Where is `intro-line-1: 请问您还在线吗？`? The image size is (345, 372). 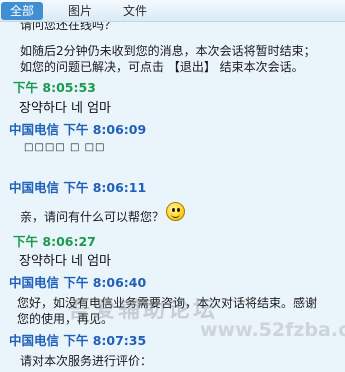 intro-line-1: 请问您还在线吗？ is located at coordinates (68, 27).